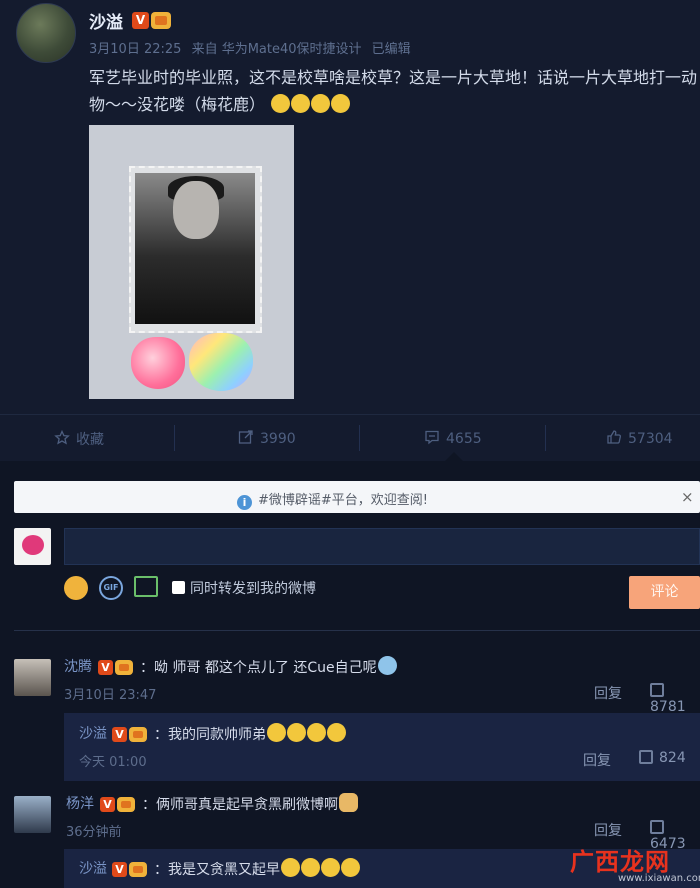 This screenshot has height=888, width=700. Describe the element at coordinates (432, 439) in the screenshot. I see `comment-icon` at that location.